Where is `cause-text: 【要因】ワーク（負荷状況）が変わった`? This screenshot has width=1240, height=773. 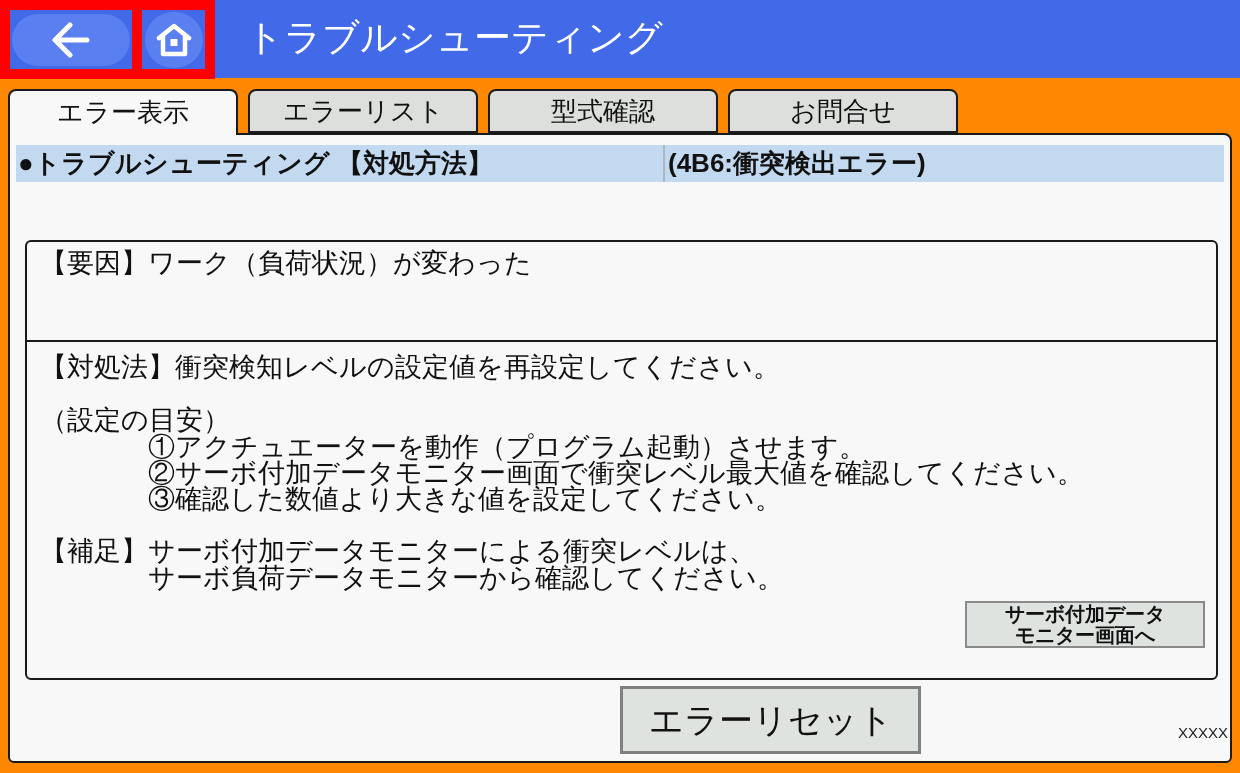 cause-text: 【要因】ワーク（負荷状況）が変わった is located at coordinates (286, 263).